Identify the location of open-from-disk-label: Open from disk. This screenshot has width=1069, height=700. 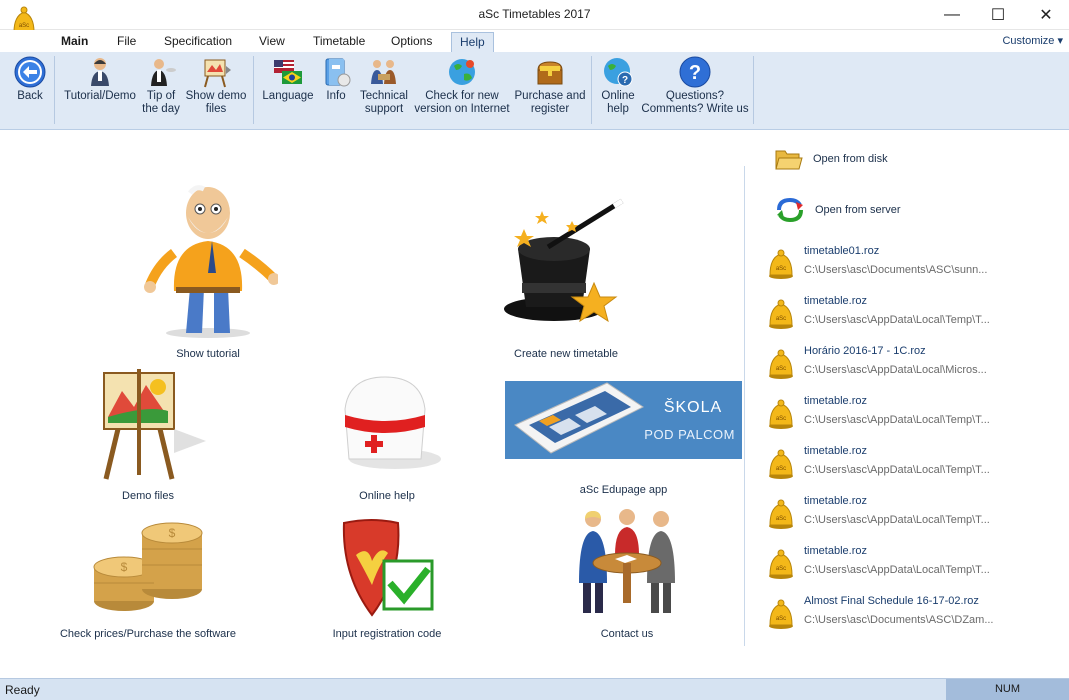
(850, 159).